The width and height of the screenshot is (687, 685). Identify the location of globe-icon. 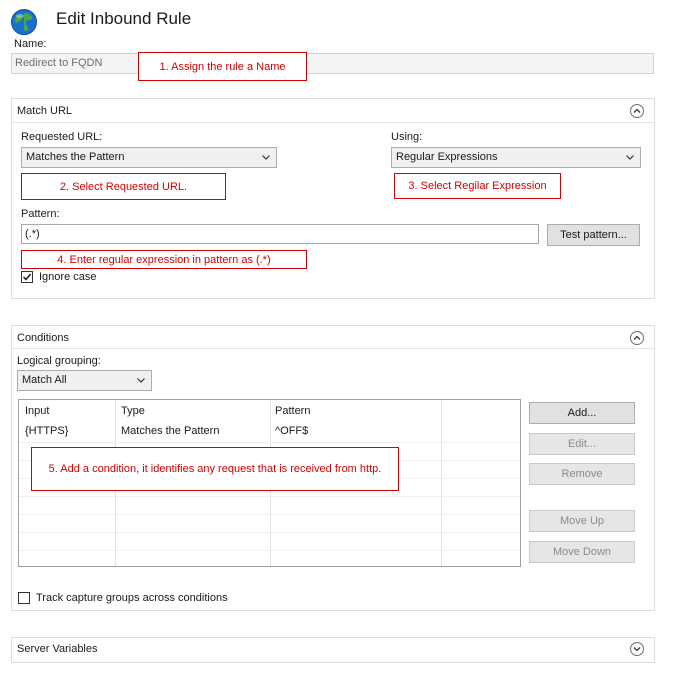
(24, 22).